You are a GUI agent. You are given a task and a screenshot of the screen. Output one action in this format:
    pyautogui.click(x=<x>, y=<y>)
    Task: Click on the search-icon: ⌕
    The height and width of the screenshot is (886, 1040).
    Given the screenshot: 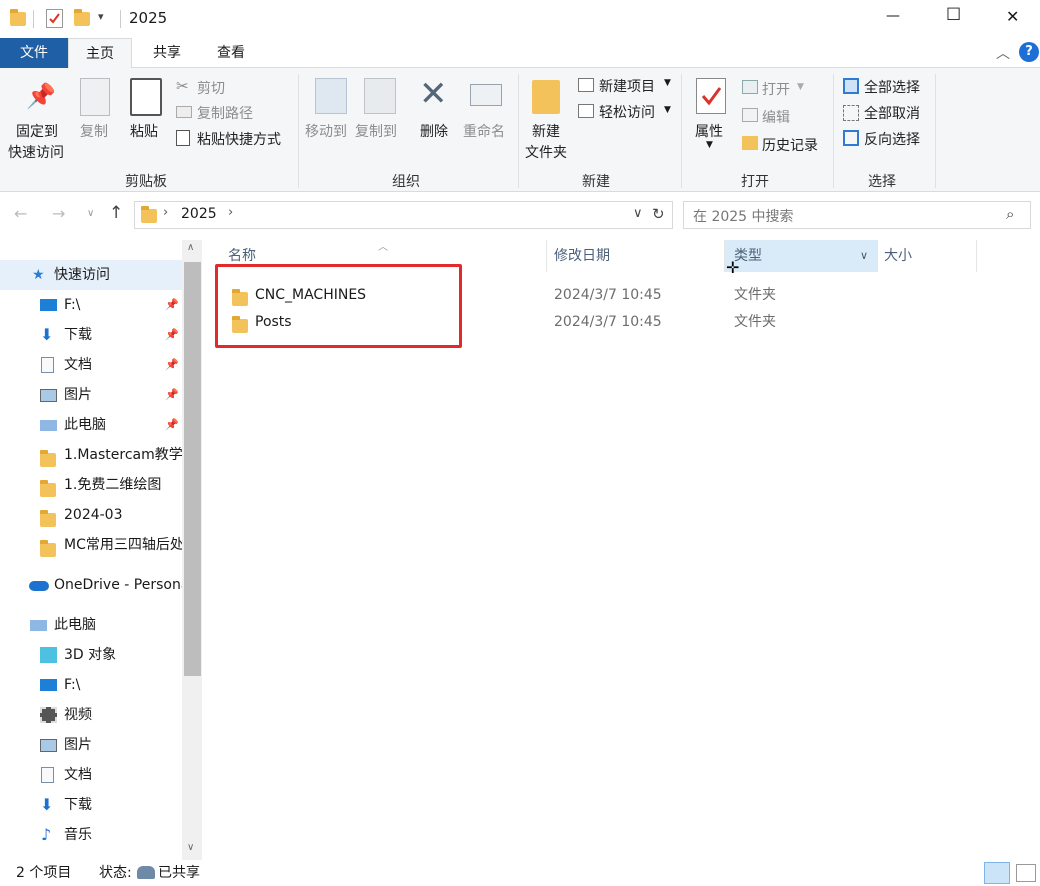 What is the action you would take?
    pyautogui.click(x=1010, y=214)
    